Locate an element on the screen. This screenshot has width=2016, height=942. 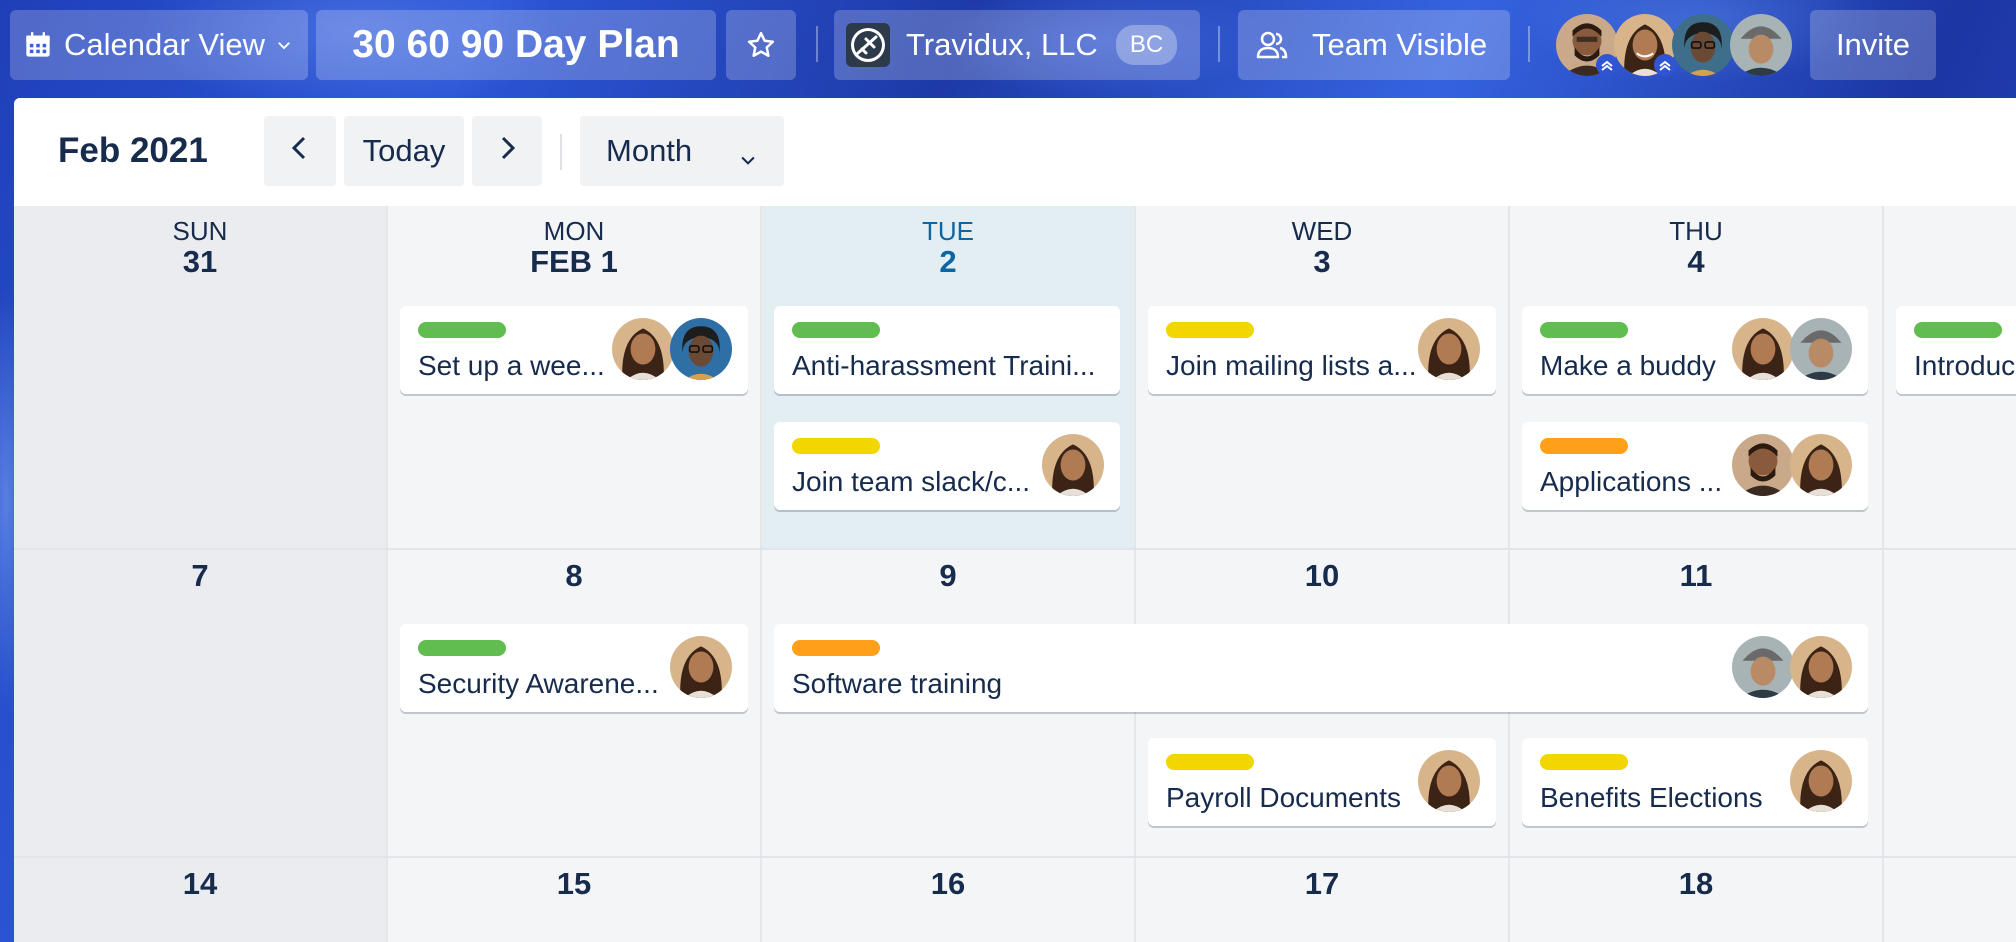
day-header-today: TUE 2 is located at coordinates (948, 247).